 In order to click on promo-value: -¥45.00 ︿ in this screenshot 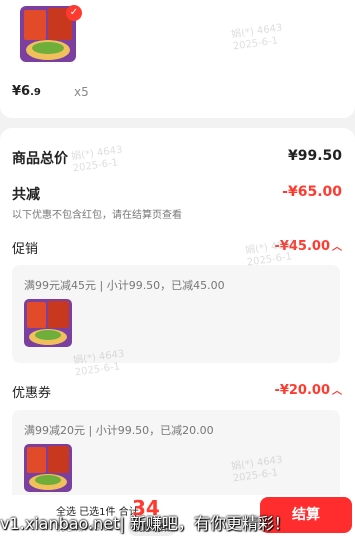, I will do `click(308, 246)`.